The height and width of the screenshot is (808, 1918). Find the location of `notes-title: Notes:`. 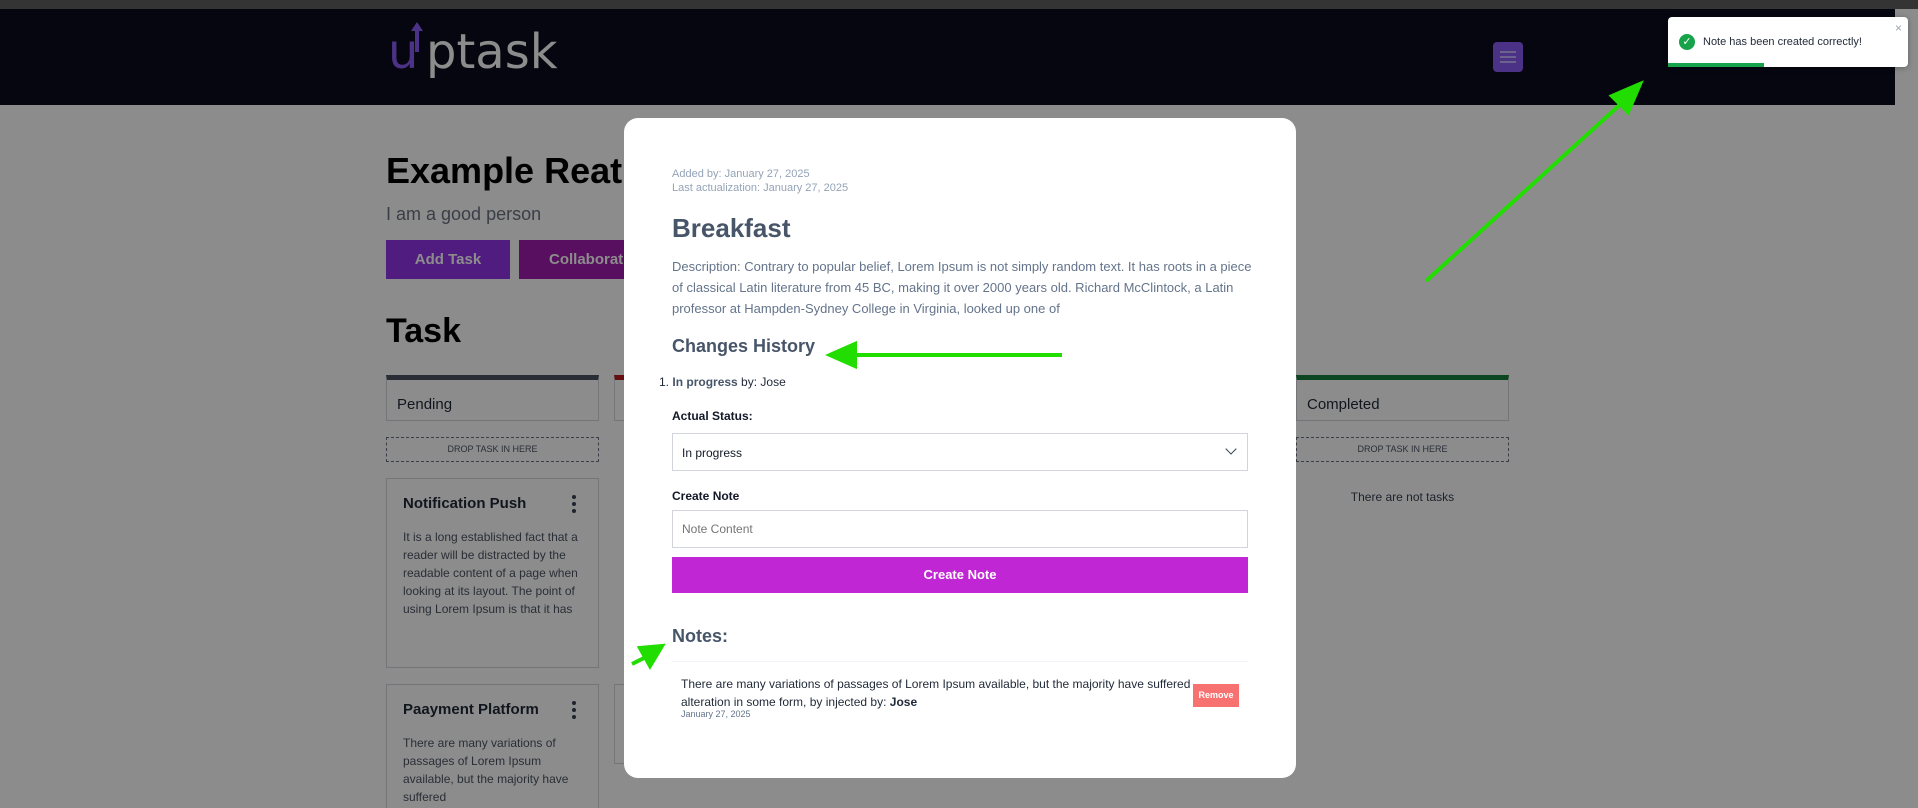

notes-title: Notes: is located at coordinates (700, 636).